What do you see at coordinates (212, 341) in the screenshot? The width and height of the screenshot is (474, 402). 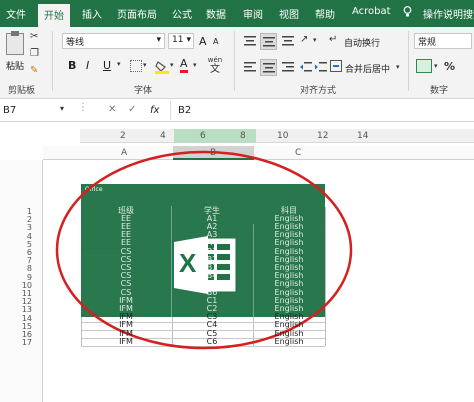 I see `table-cell: C6` at bounding box center [212, 341].